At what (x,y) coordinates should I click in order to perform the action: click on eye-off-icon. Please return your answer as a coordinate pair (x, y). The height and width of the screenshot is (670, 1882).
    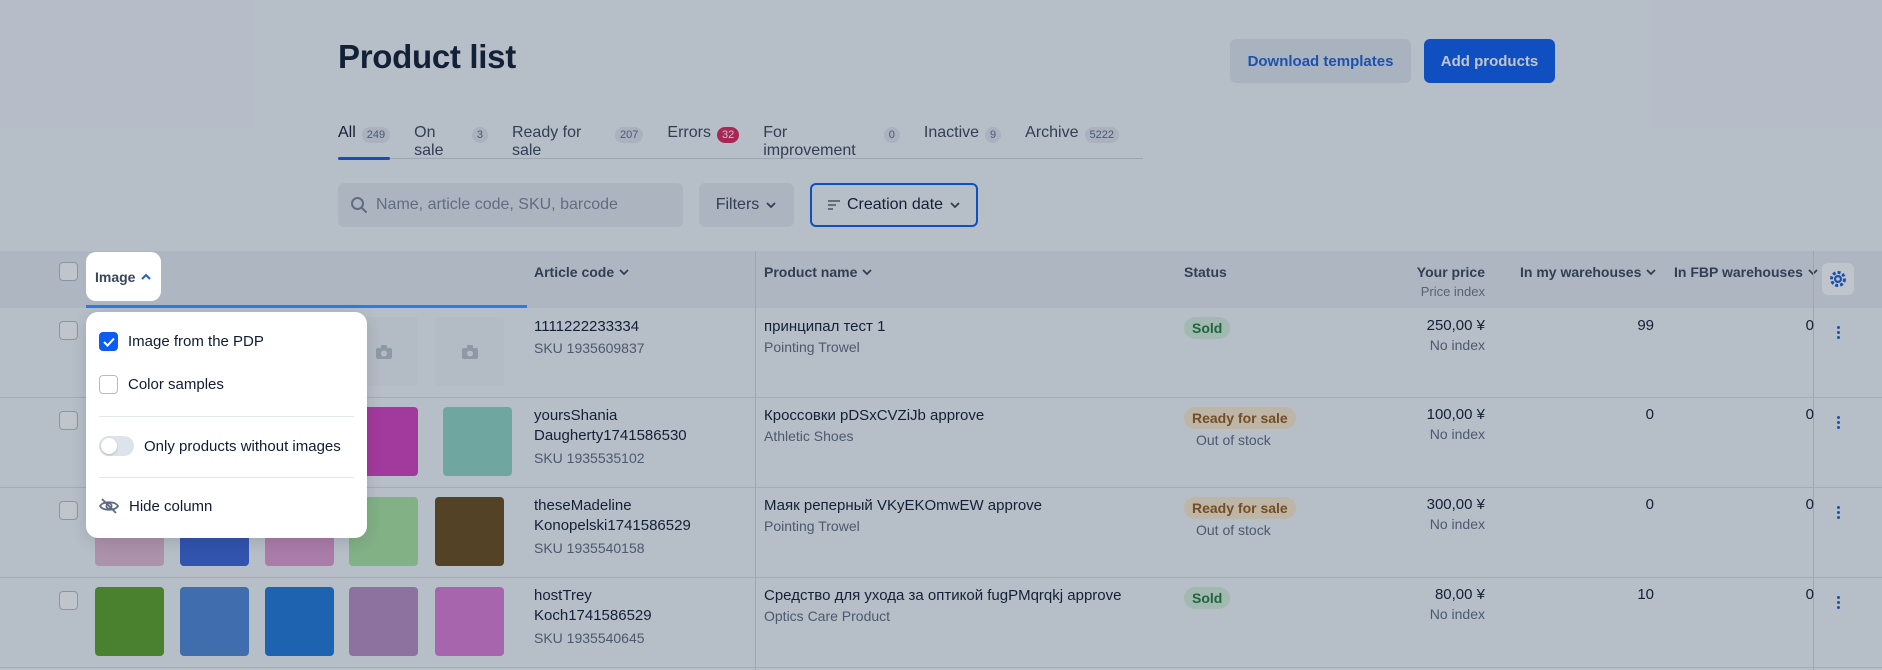
    Looking at the image, I should click on (109, 506).